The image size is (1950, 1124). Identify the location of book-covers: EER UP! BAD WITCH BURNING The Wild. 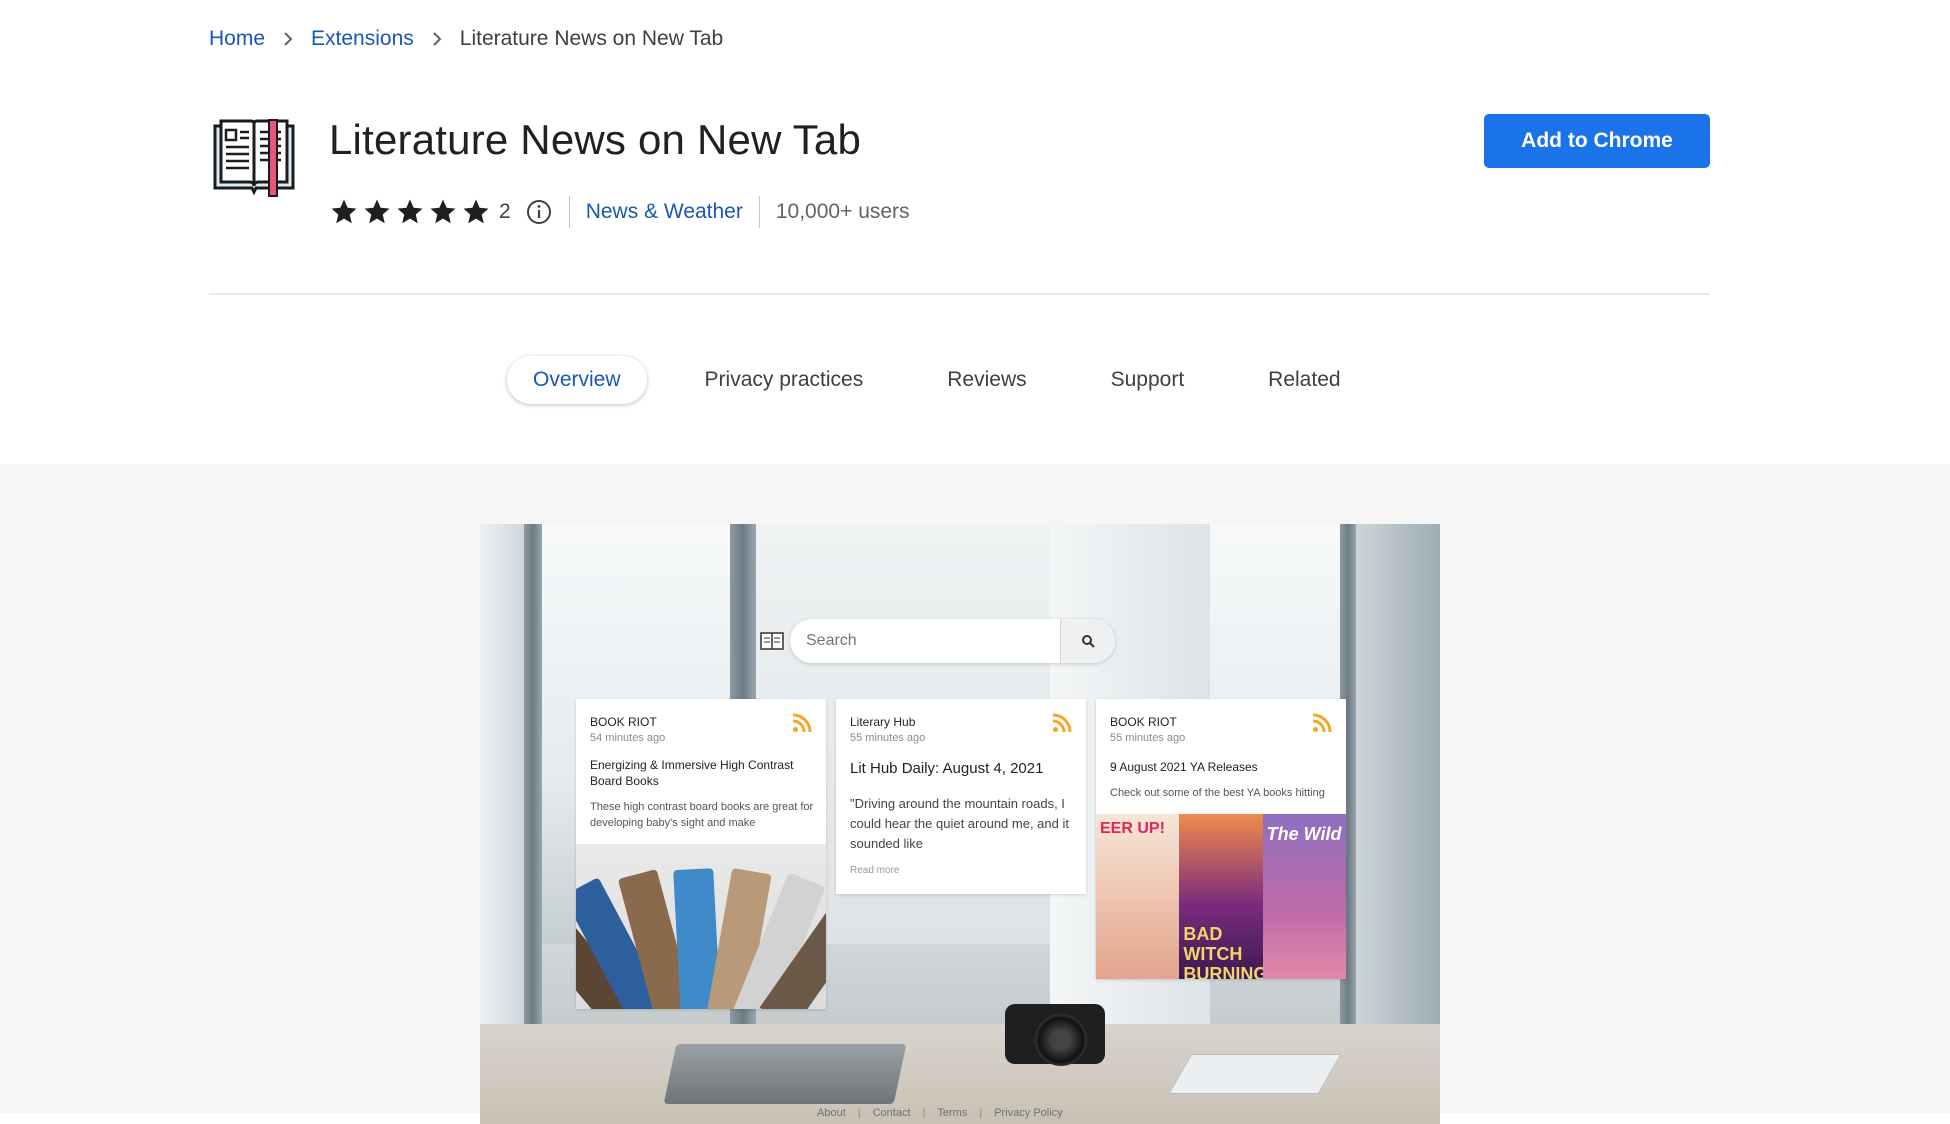
(1221, 896).